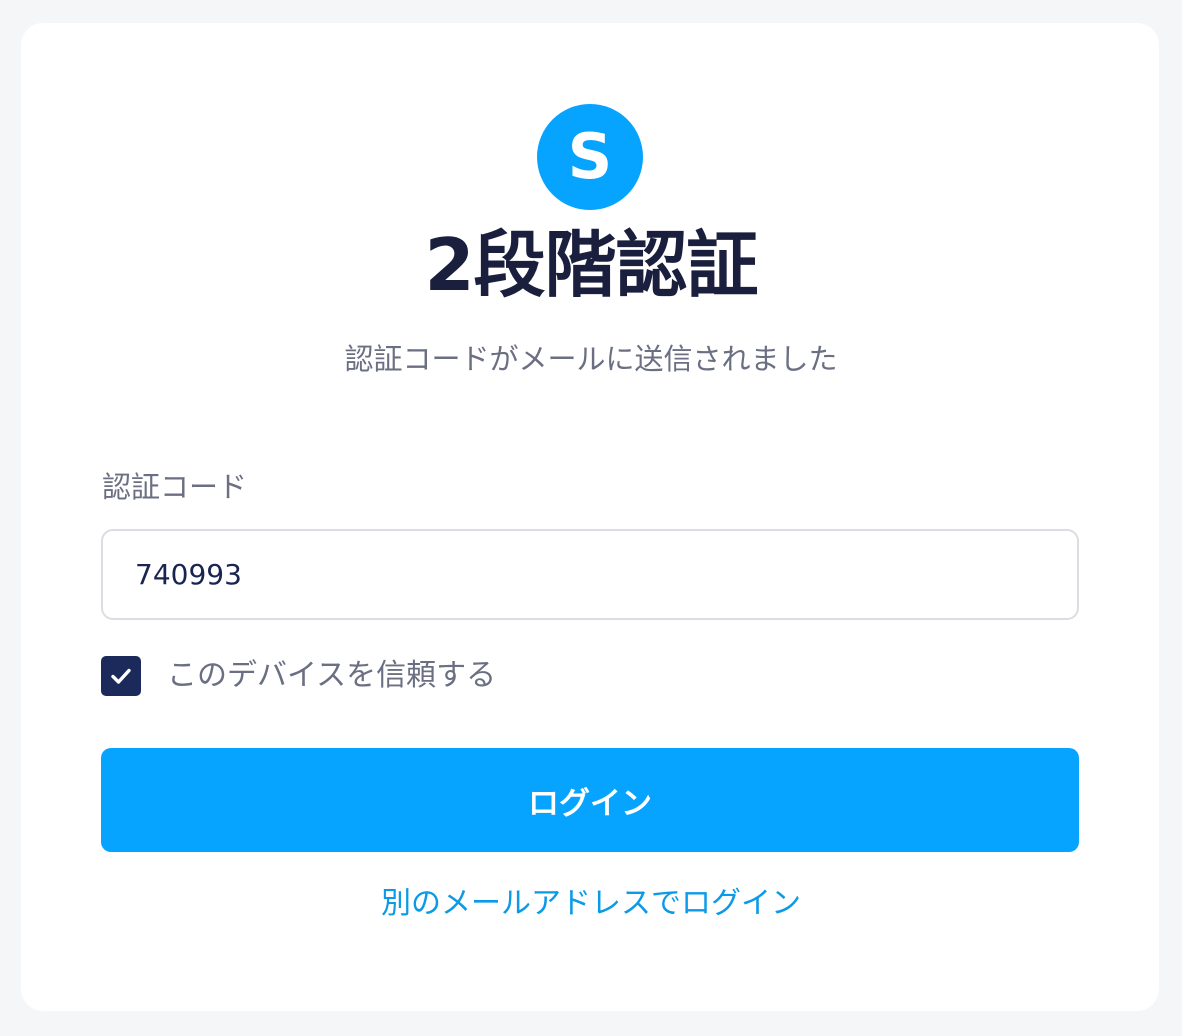 The height and width of the screenshot is (1036, 1182). Describe the element at coordinates (331, 676) in the screenshot. I see `trust-device-label: このデバイスを信頼する` at that location.